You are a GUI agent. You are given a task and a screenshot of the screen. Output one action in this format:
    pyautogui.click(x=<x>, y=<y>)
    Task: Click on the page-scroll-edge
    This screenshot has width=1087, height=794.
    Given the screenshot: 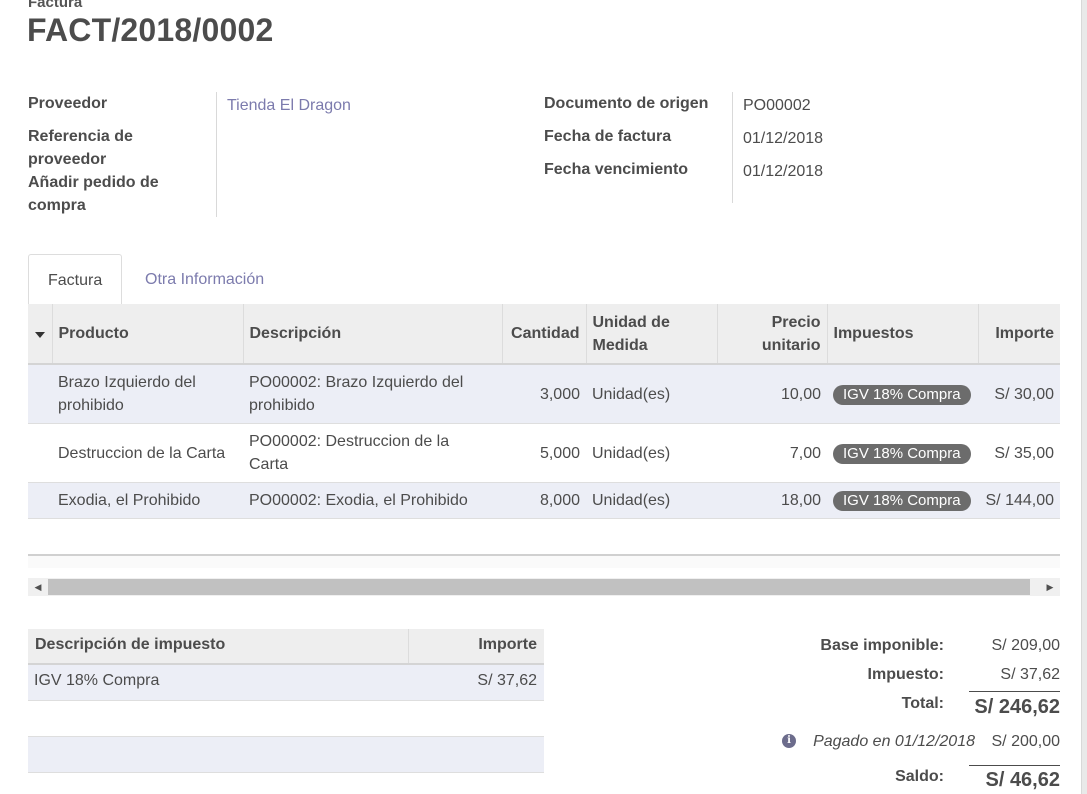 What is the action you would take?
    pyautogui.click(x=1084, y=397)
    